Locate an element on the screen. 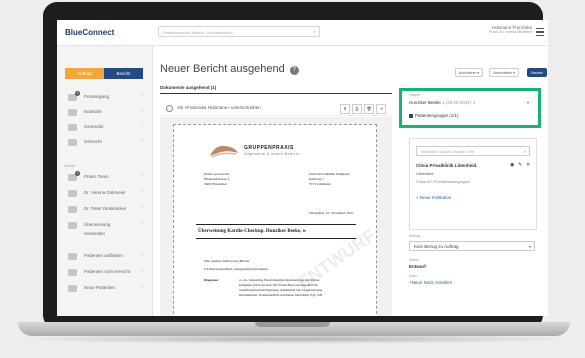 The width and height of the screenshot is (585, 358). archive-dropdown-button: Archivieren ▾ is located at coordinates (469, 72).